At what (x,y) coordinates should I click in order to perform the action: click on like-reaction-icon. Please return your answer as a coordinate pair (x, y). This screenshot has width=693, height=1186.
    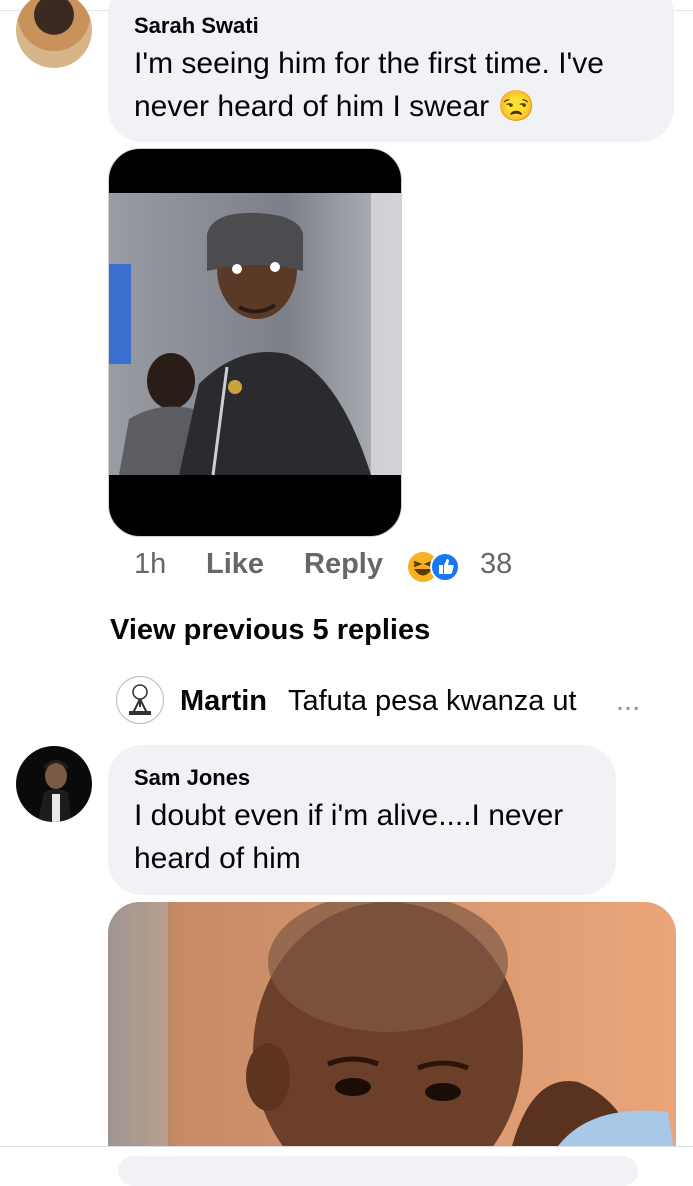
    Looking at the image, I should click on (445, 567).